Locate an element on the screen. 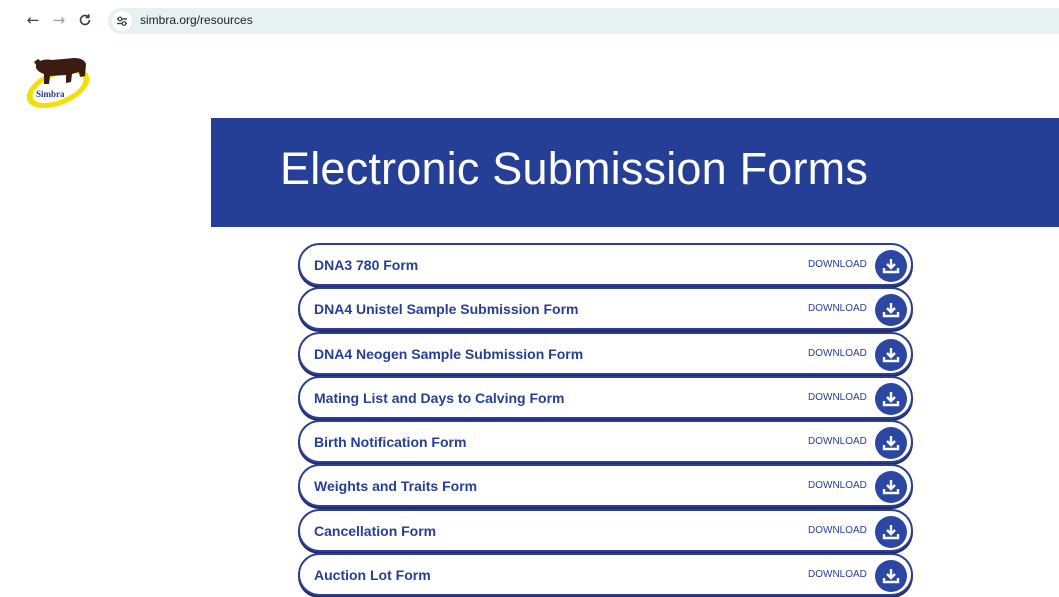  url-text: simbra.org/resources is located at coordinates (196, 20).